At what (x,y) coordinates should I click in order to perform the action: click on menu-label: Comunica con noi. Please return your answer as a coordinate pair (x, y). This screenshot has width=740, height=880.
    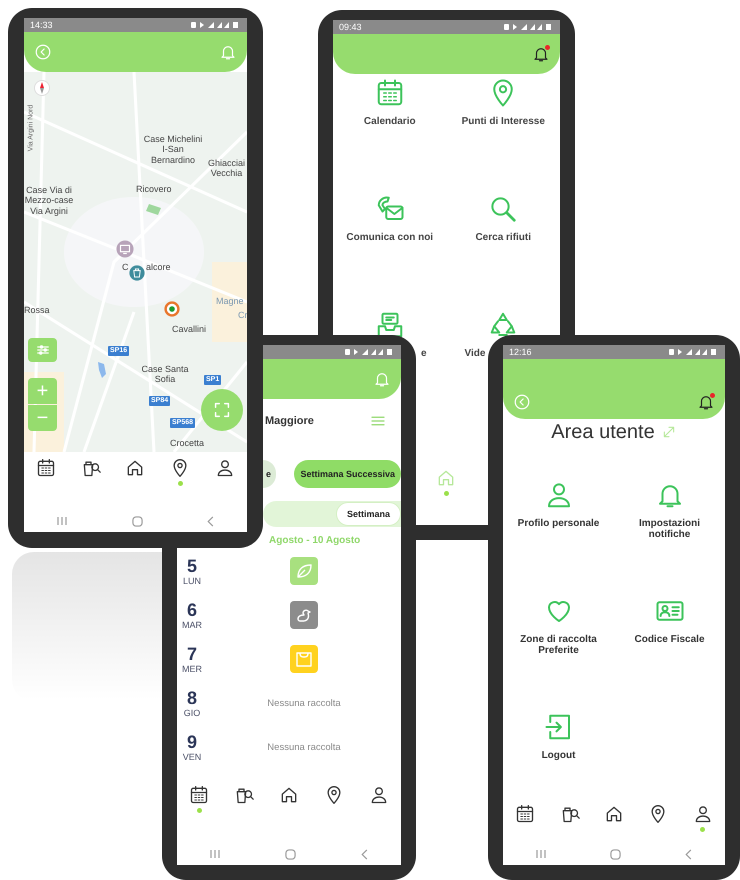
    Looking at the image, I should click on (390, 237).